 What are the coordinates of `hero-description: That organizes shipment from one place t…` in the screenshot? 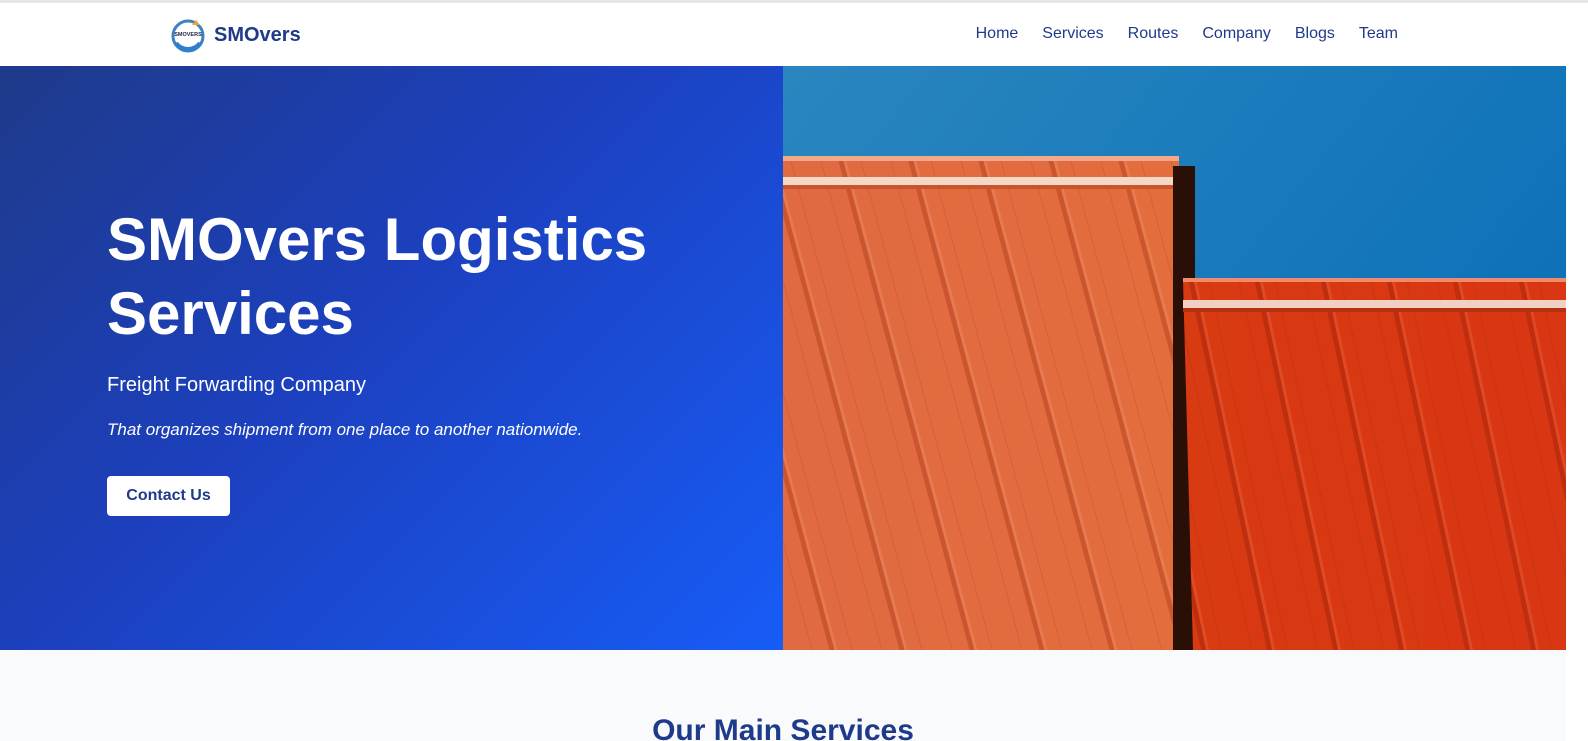 It's located at (345, 429).